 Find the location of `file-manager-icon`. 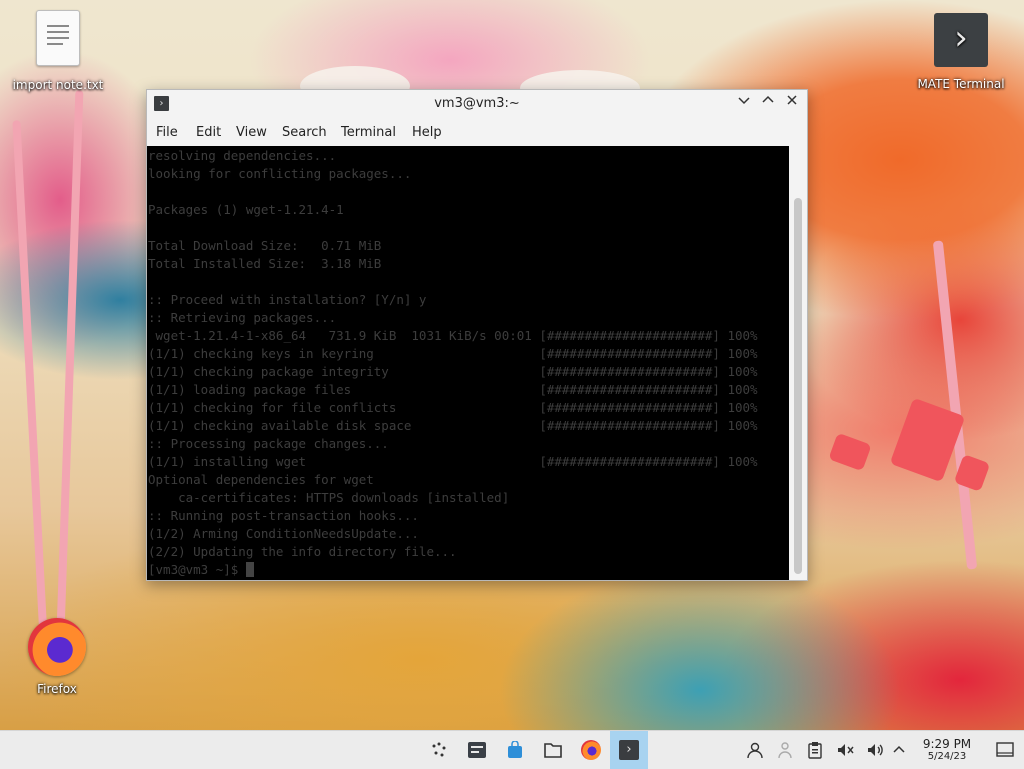

file-manager-icon is located at coordinates (553, 750).